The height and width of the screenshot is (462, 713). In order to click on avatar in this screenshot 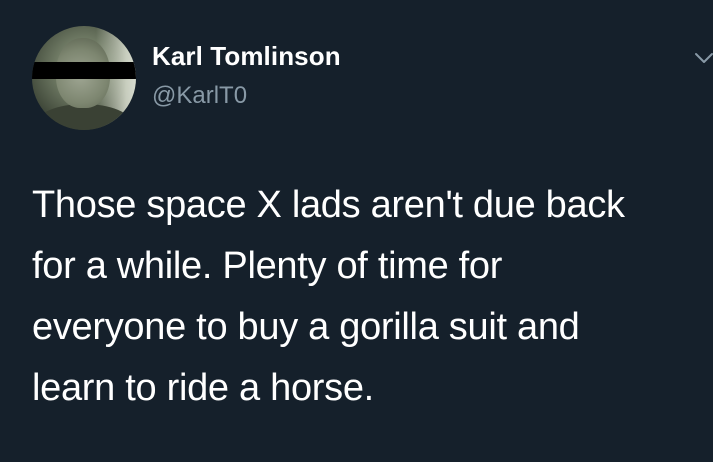, I will do `click(84, 78)`.